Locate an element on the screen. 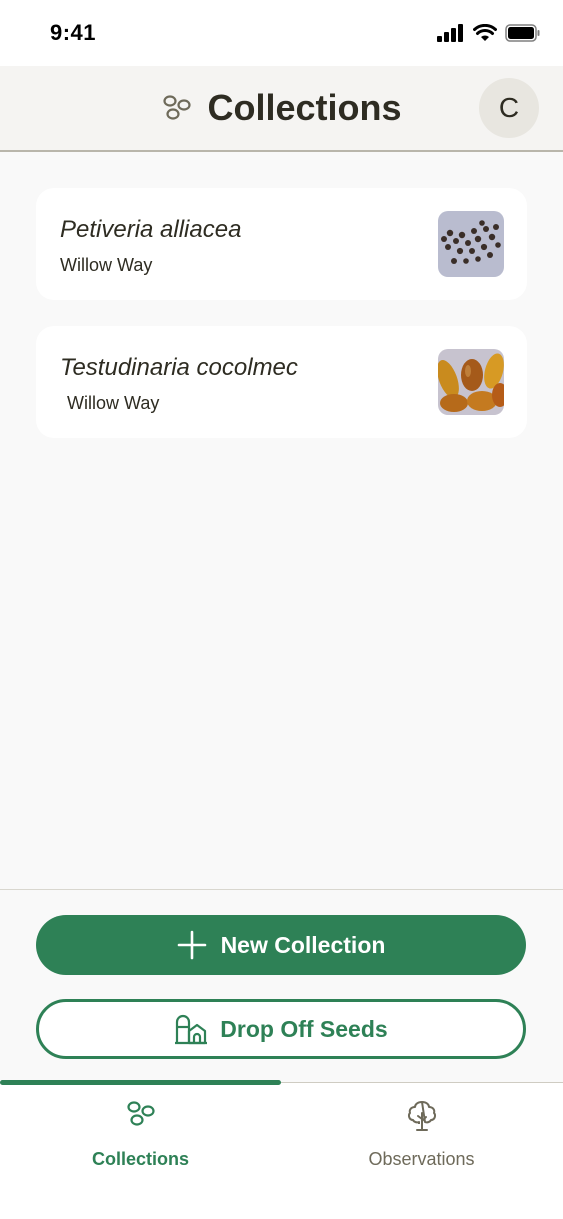 The image size is (563, 1219). tab-observations: Observations is located at coordinates (421, 1151).